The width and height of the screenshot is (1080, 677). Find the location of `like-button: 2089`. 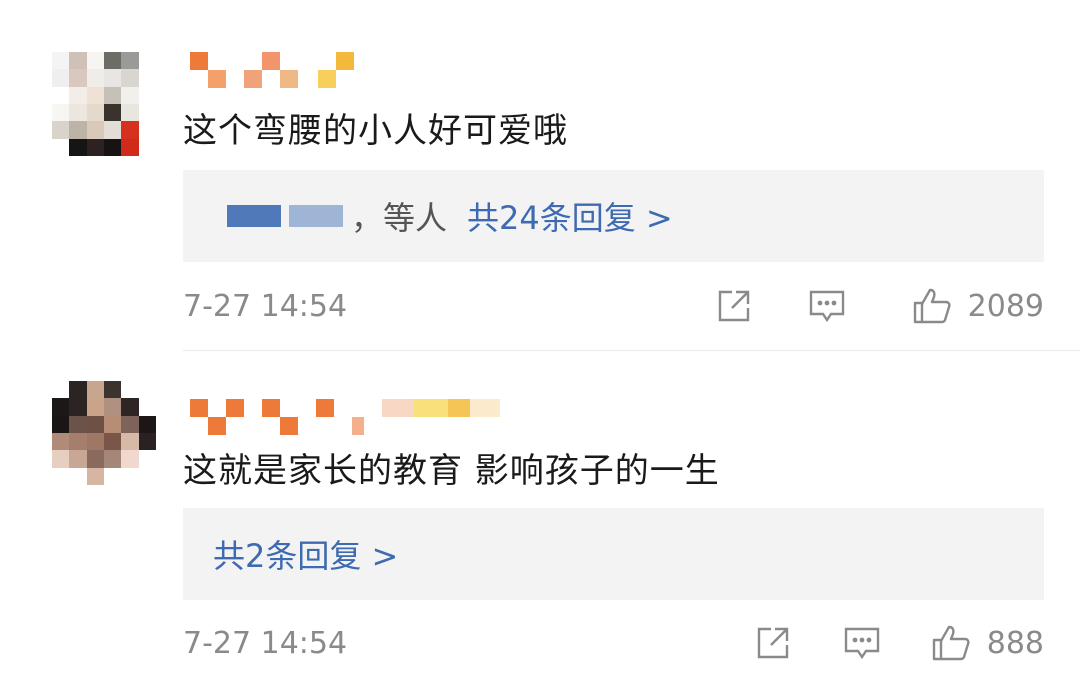

like-button: 2089 is located at coordinates (978, 306).